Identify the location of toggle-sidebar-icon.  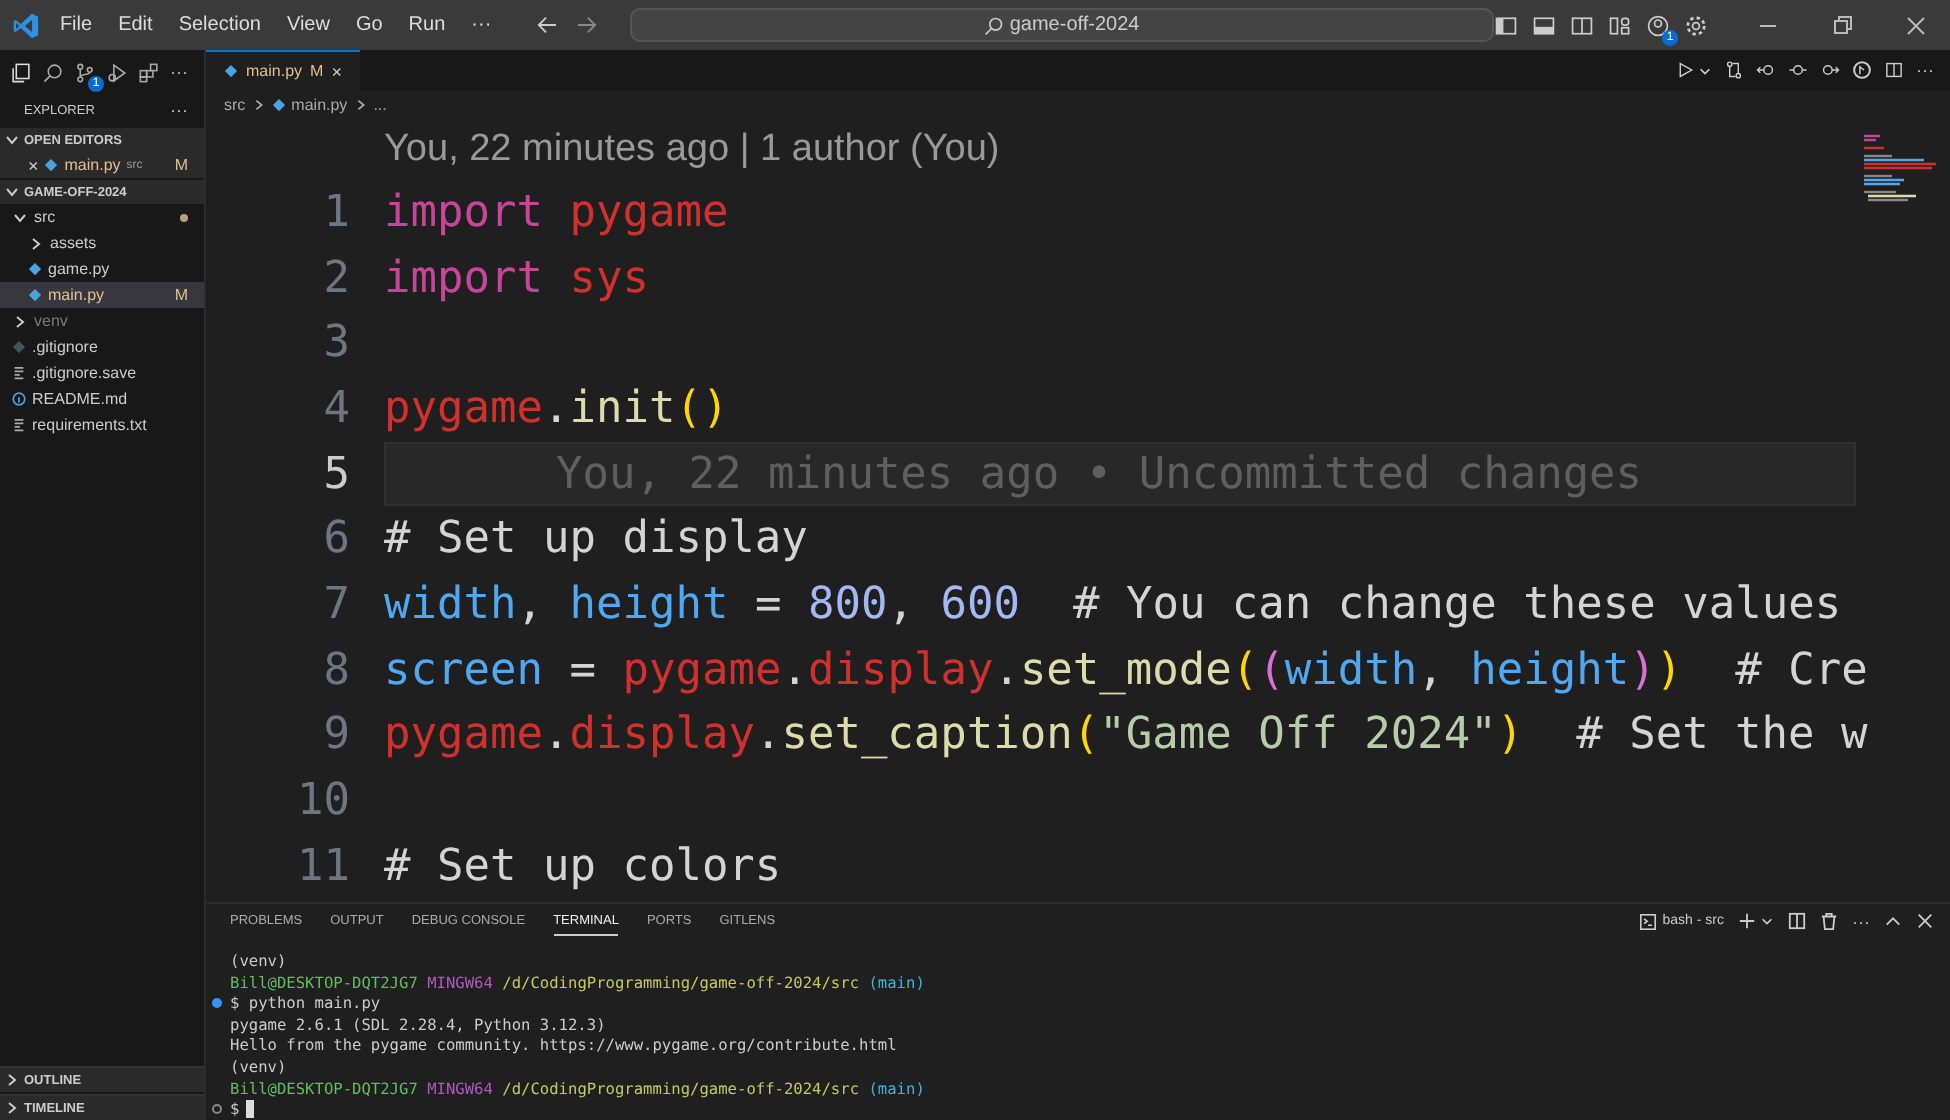
(1506, 25).